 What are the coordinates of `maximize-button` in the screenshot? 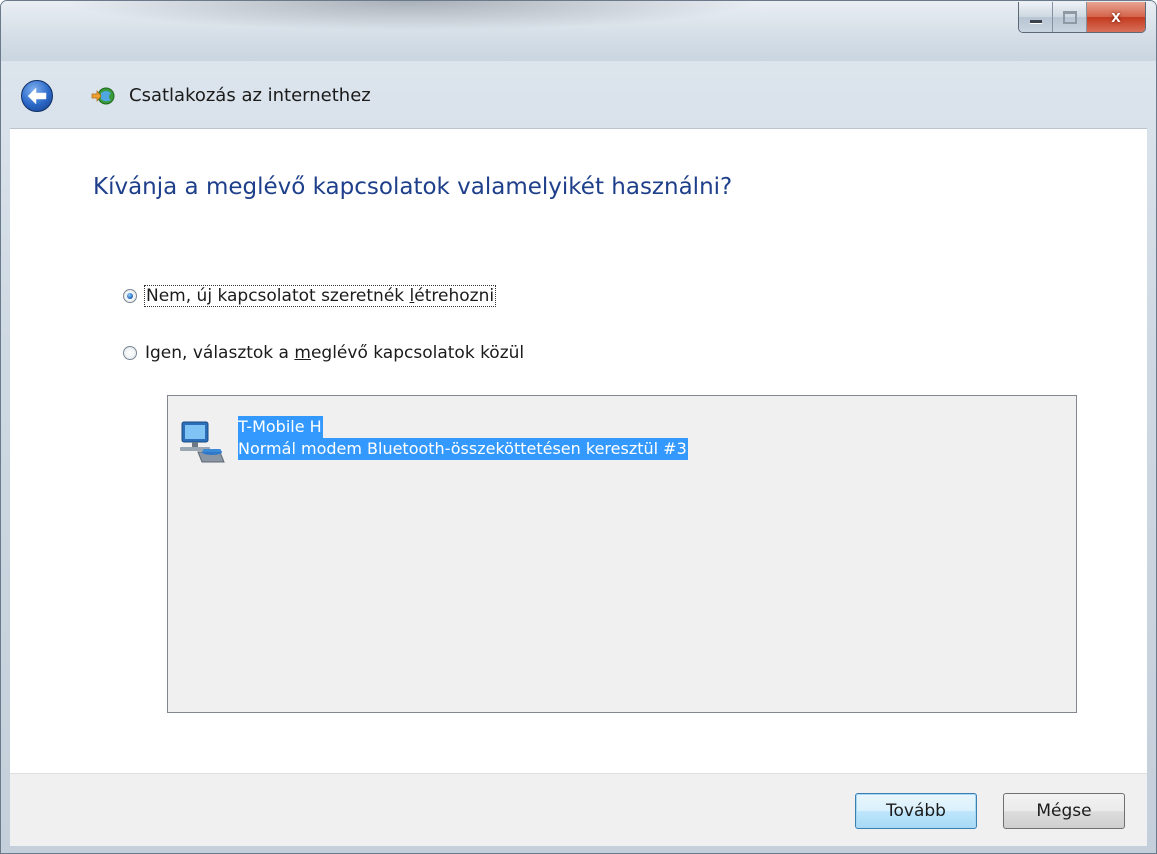 It's located at (1070, 17).